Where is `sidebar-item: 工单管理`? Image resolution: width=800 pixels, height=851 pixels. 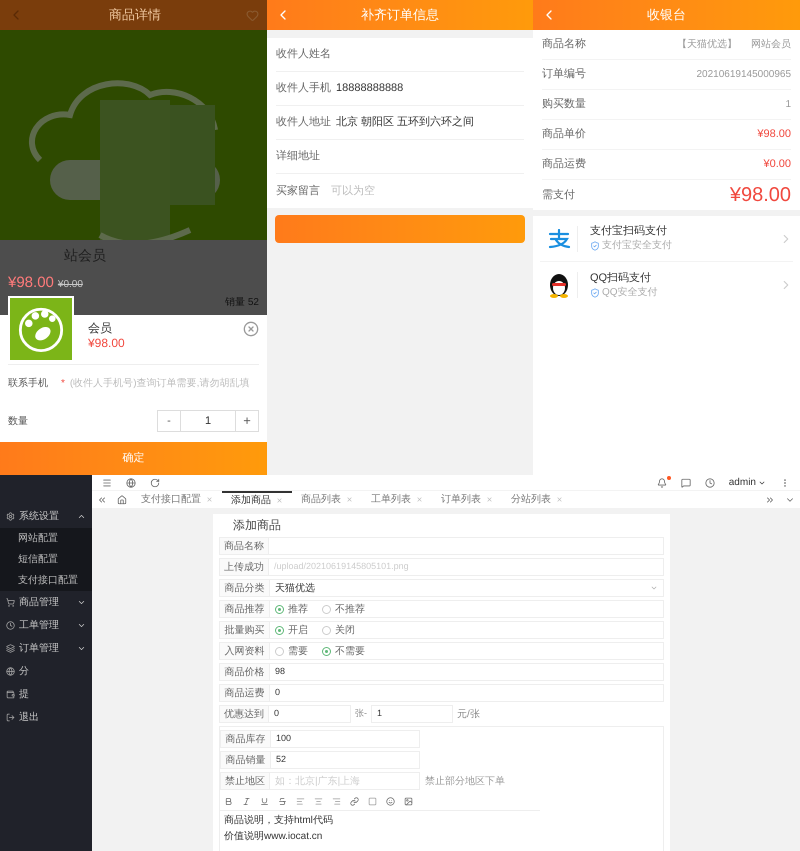
sidebar-item: 工单管理 is located at coordinates (46, 625).